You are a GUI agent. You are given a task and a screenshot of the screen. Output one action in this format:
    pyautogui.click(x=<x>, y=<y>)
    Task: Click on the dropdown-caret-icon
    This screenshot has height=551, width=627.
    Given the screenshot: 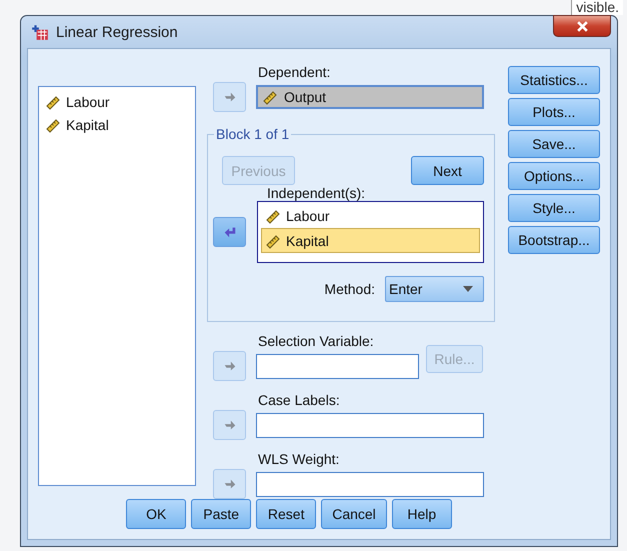 What is the action you would take?
    pyautogui.click(x=468, y=289)
    